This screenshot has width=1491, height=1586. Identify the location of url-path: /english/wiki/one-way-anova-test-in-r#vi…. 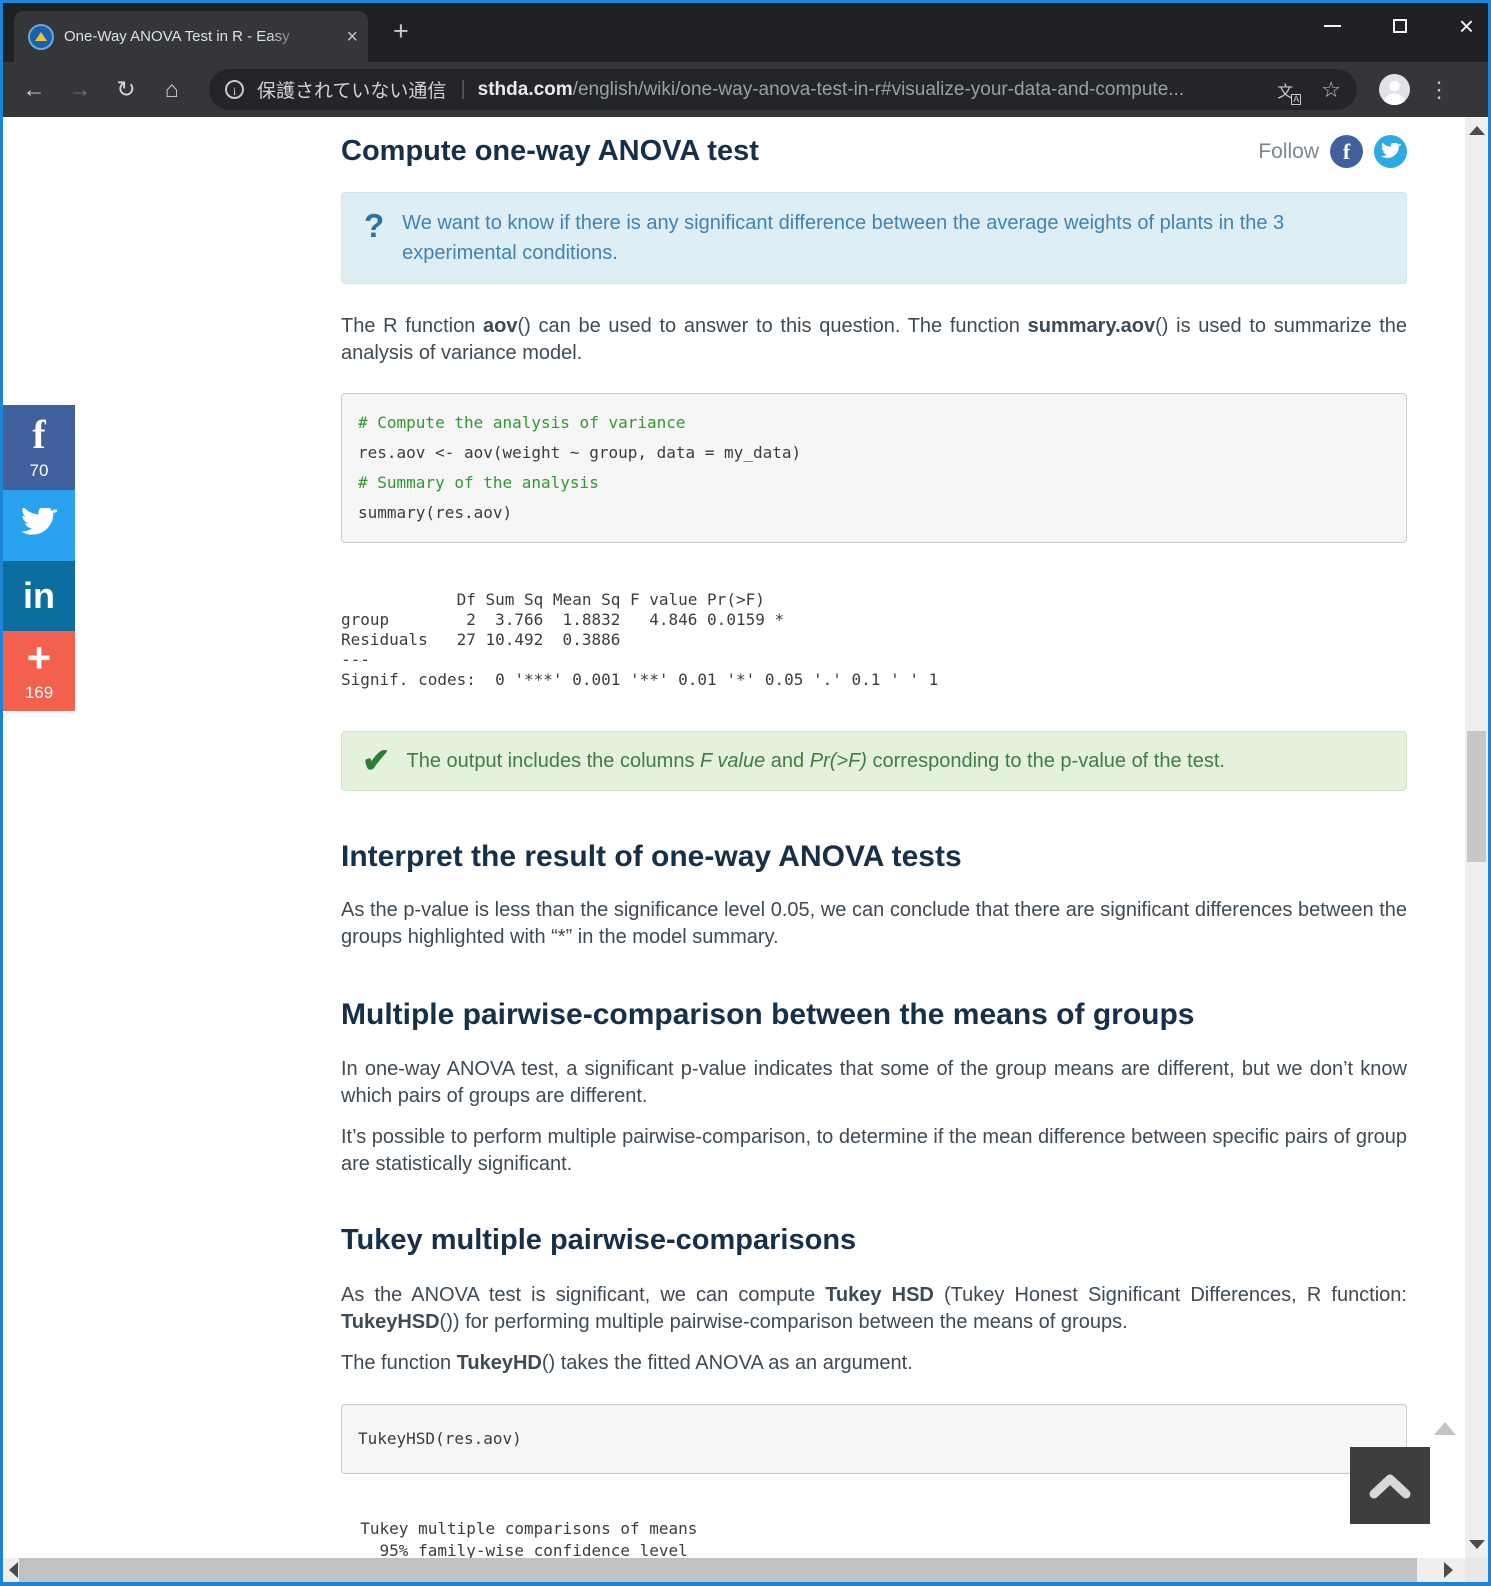
(878, 89).